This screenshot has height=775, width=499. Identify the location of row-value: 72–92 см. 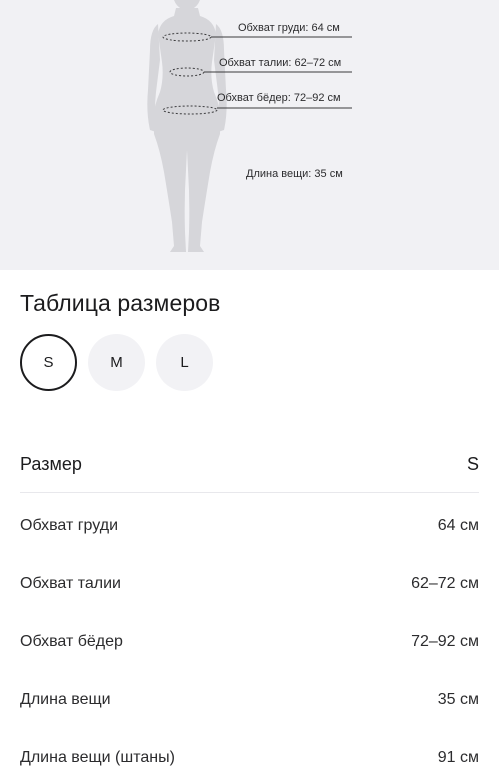
(445, 641).